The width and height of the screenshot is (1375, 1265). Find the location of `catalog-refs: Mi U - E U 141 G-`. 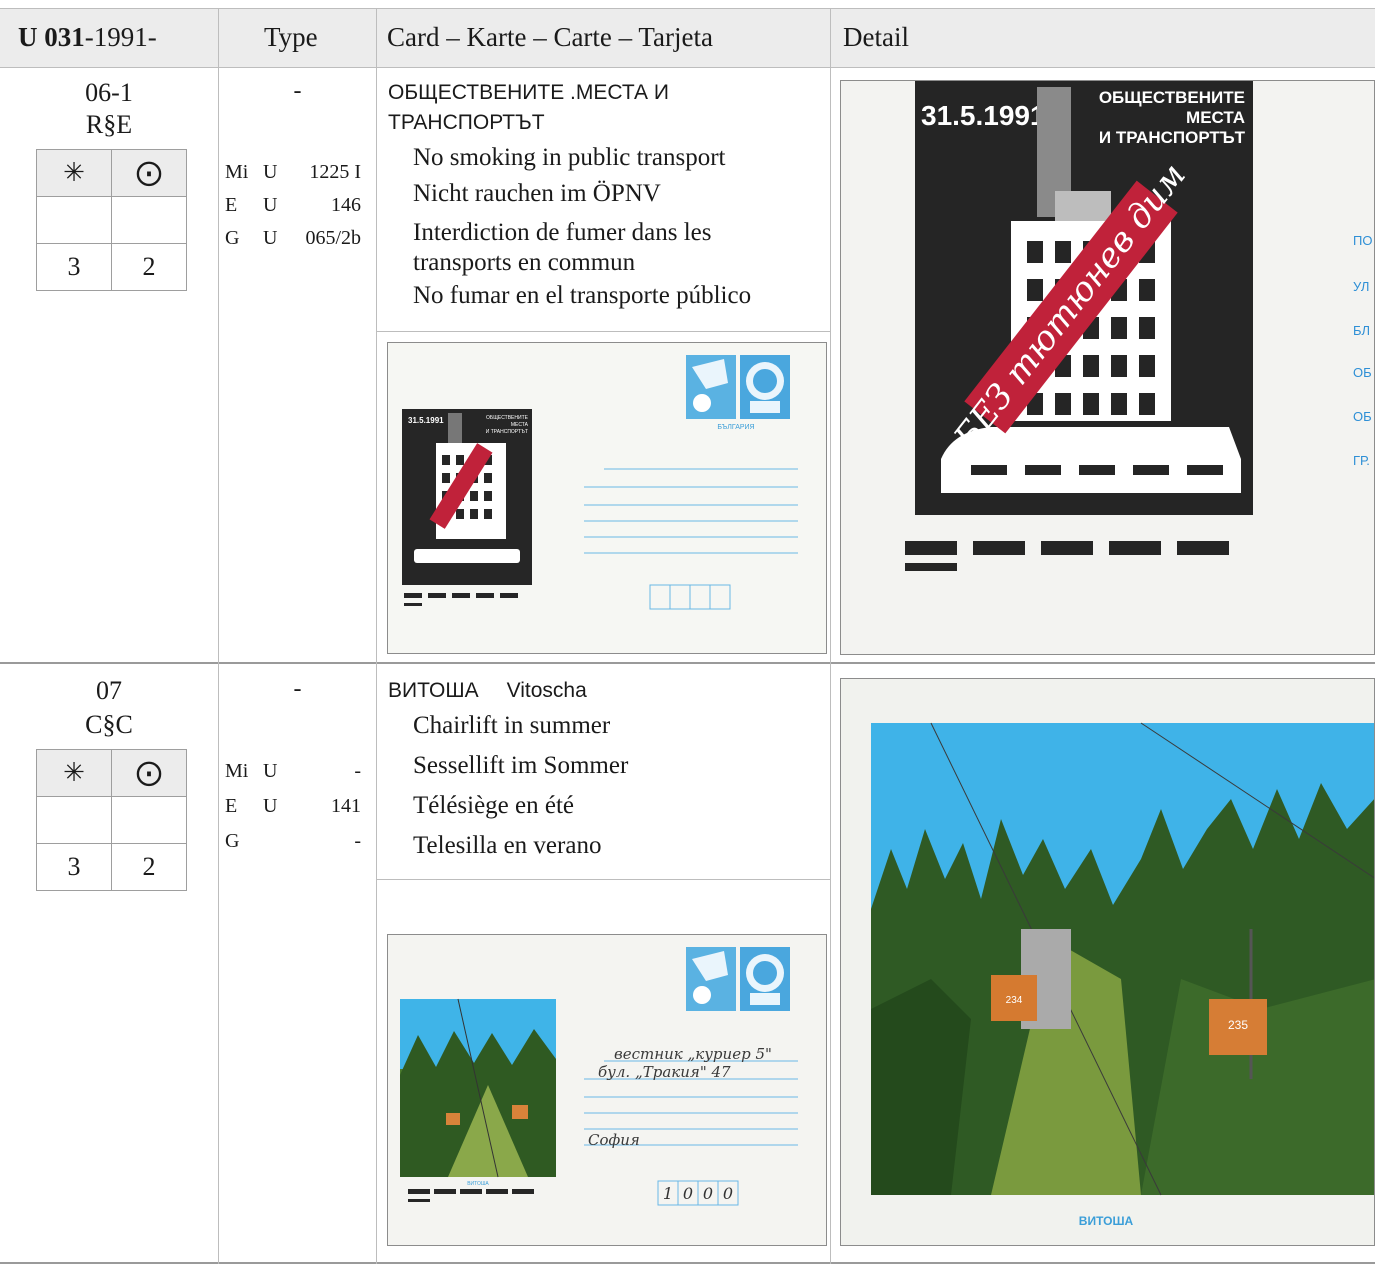

catalog-refs: Mi U - E U 141 G- is located at coordinates (293, 806).